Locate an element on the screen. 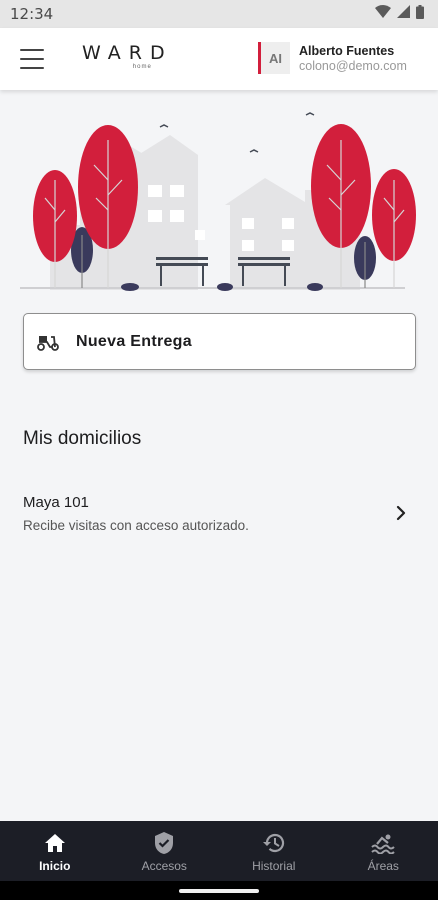 The image size is (438, 900). logo-subtext: home is located at coordinates (142, 67).